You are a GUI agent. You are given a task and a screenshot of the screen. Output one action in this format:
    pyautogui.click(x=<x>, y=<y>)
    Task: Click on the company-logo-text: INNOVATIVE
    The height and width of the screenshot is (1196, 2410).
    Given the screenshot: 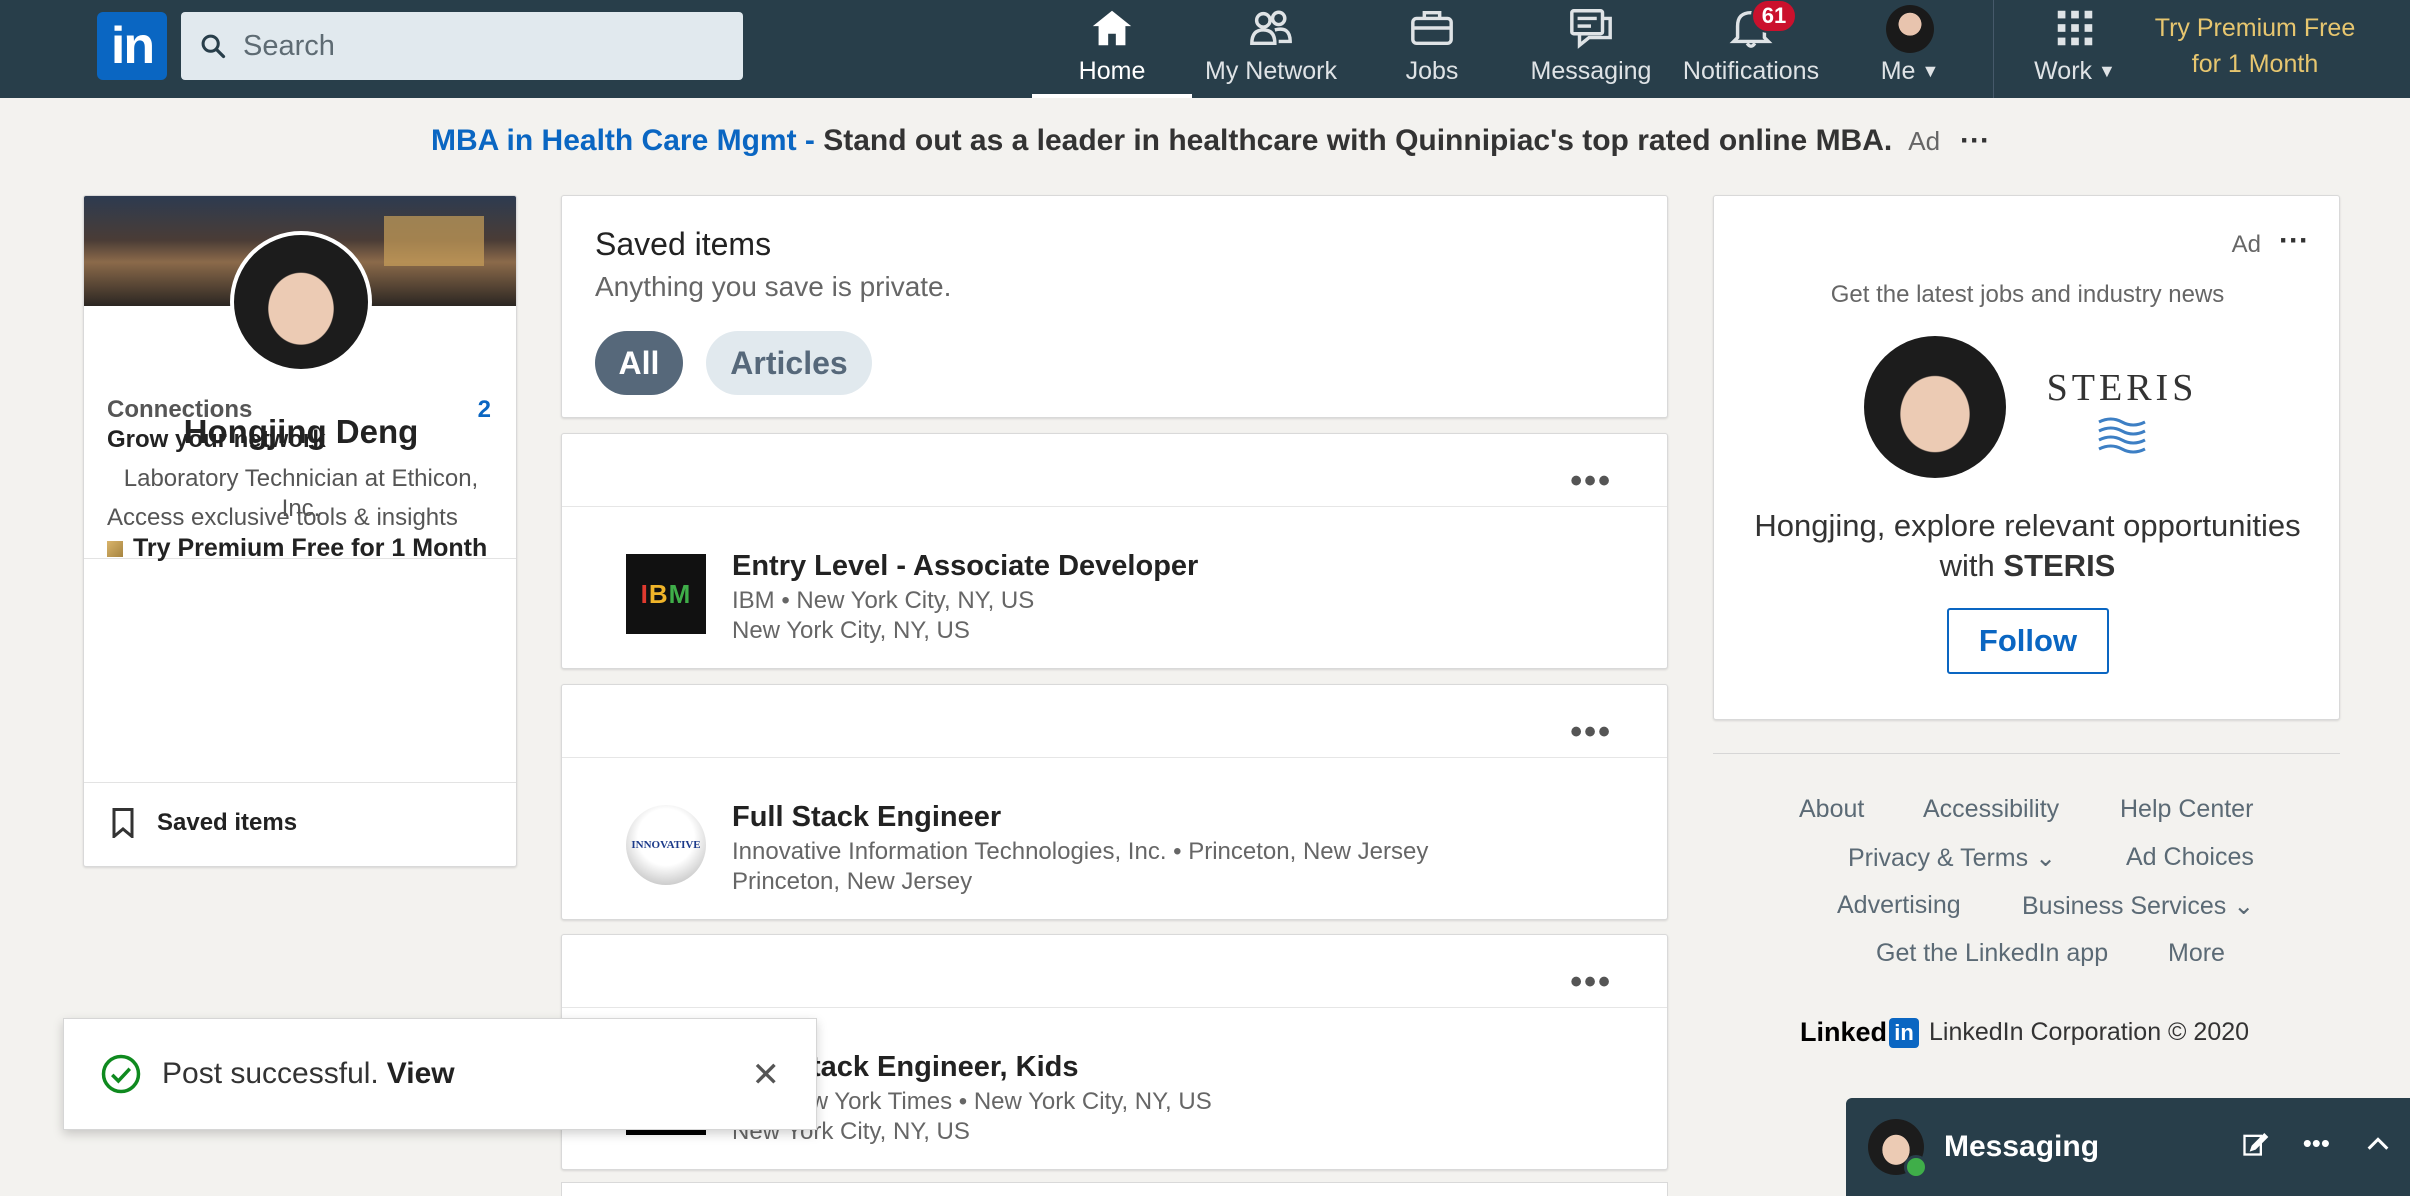 What is the action you would take?
    pyautogui.click(x=666, y=845)
    